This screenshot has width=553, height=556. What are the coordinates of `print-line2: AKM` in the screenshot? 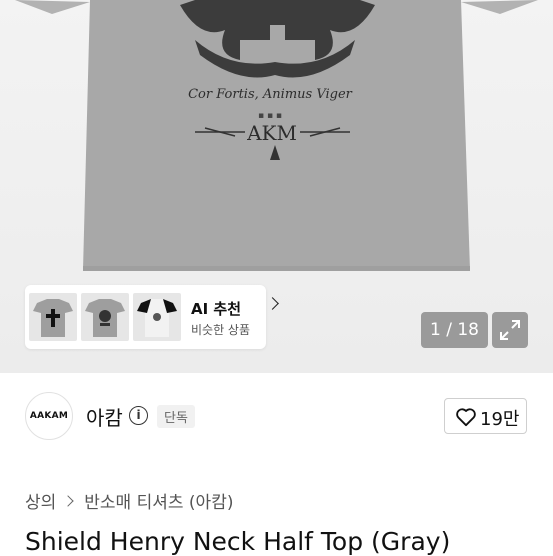 It's located at (271, 133).